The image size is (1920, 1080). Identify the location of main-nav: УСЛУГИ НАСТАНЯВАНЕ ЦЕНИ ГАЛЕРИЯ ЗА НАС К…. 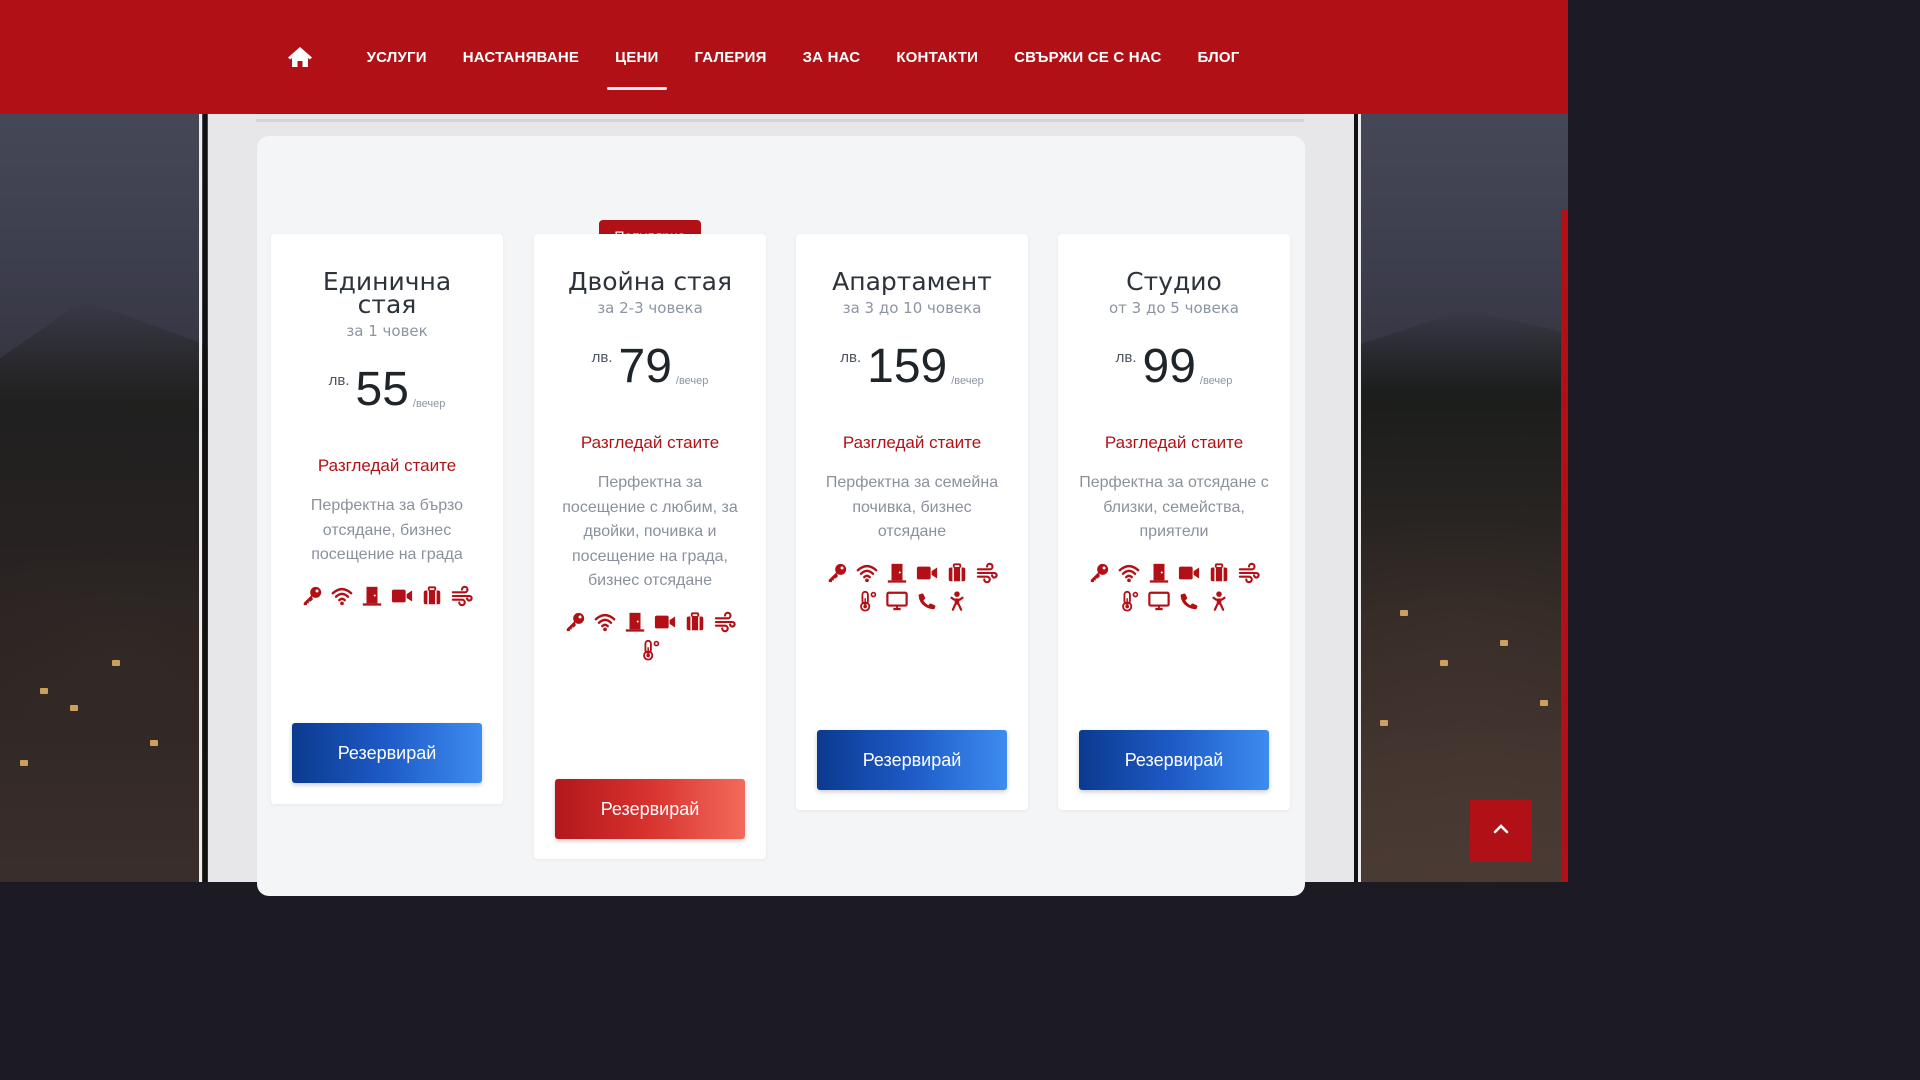
(784, 57).